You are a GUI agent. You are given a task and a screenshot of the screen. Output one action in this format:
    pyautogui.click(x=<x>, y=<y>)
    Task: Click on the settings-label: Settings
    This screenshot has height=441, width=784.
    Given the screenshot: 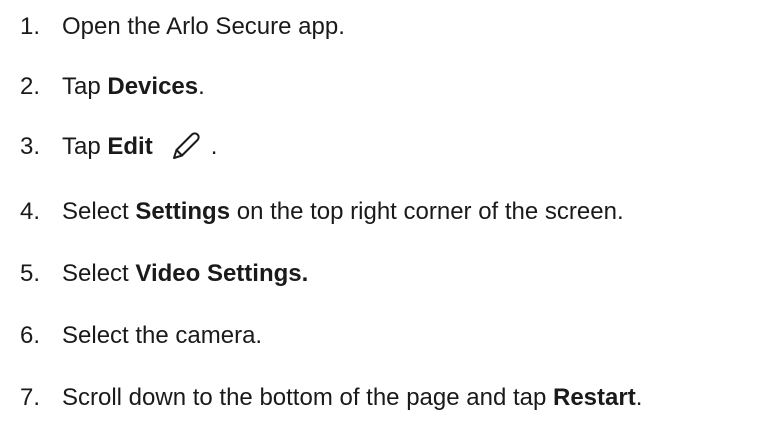 What is the action you would take?
    pyautogui.click(x=183, y=211)
    